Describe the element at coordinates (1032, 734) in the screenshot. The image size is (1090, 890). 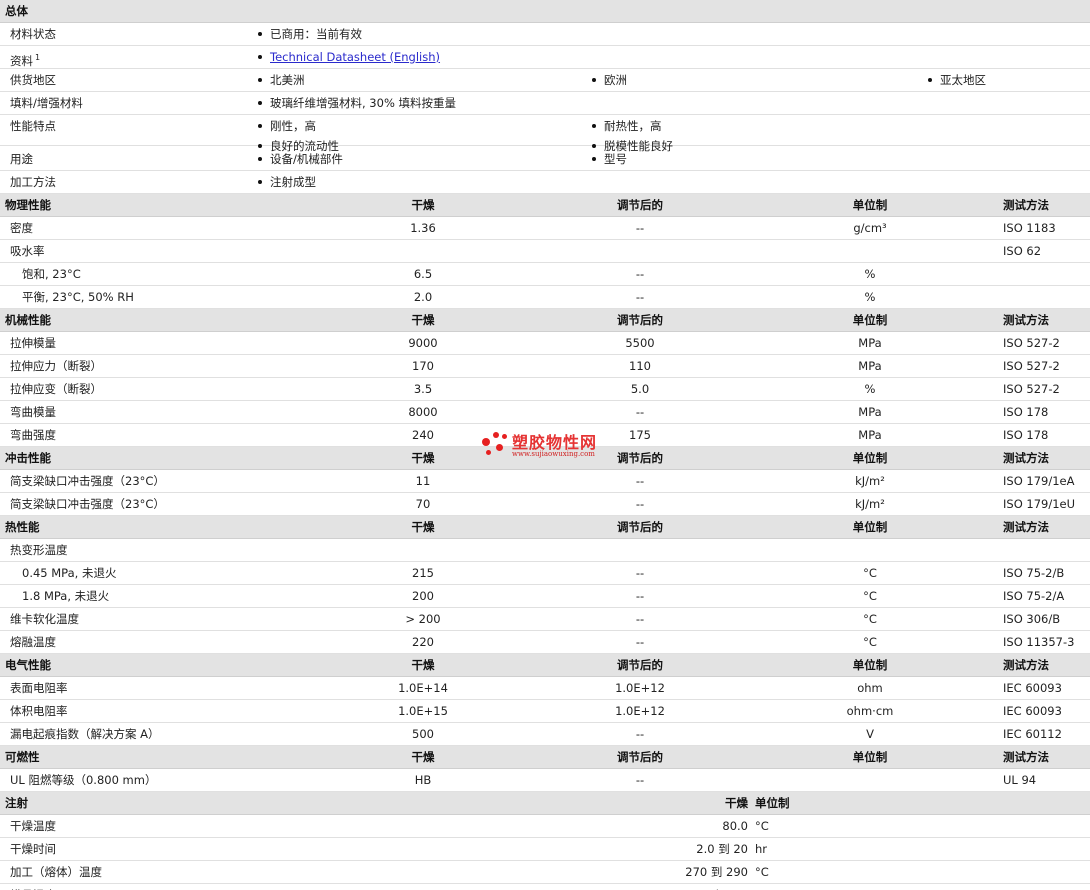
I see `test-method: IEC 60112` at that location.